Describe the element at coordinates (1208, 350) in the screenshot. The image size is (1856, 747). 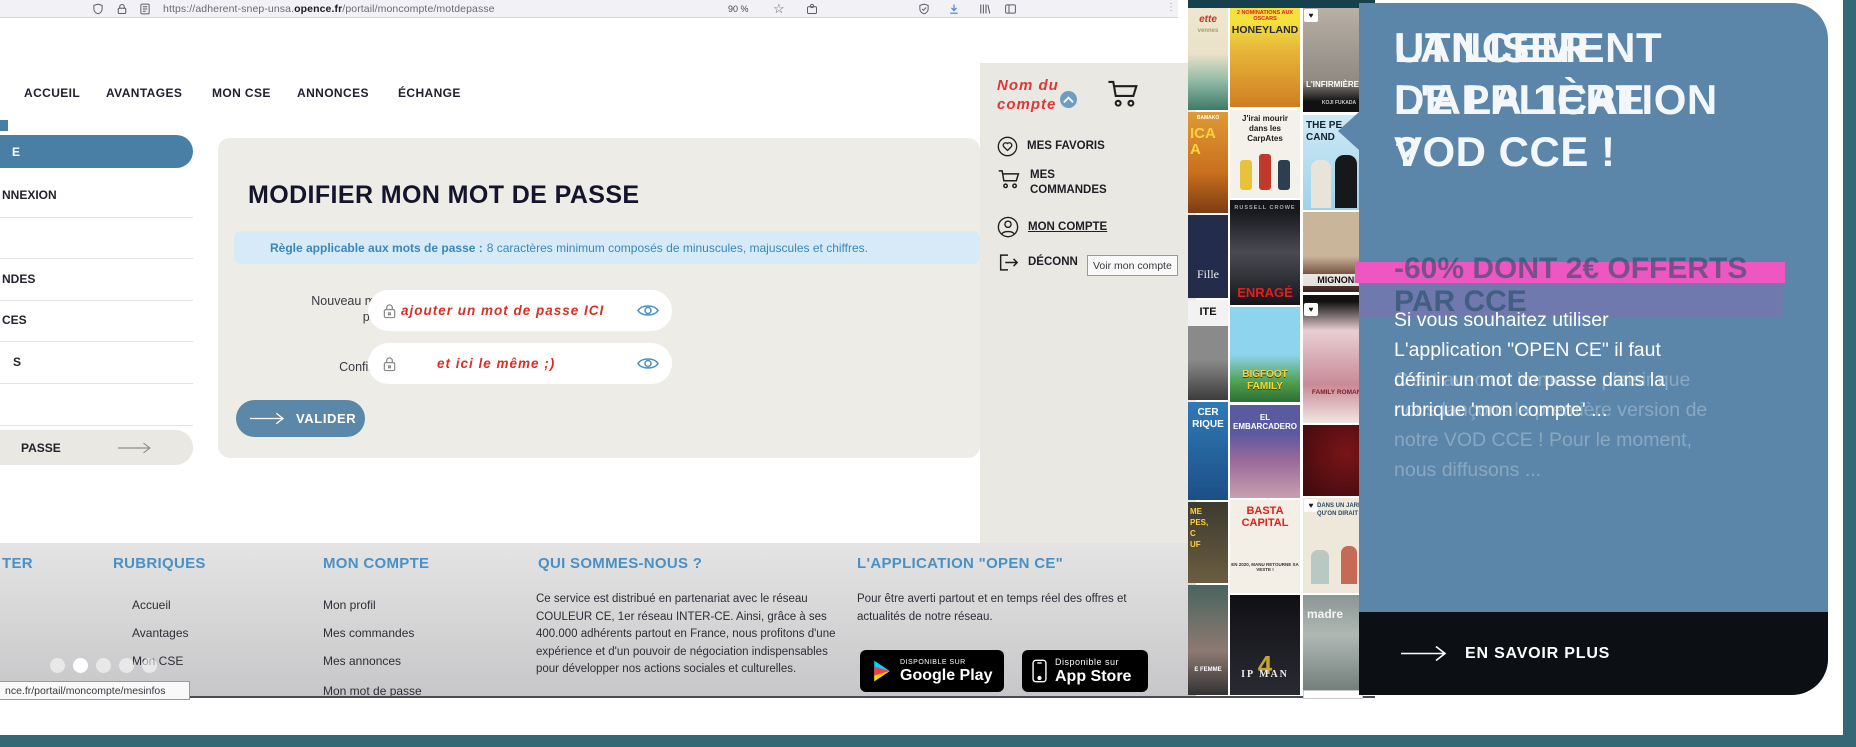
I see `movie-poster: ITE` at that location.